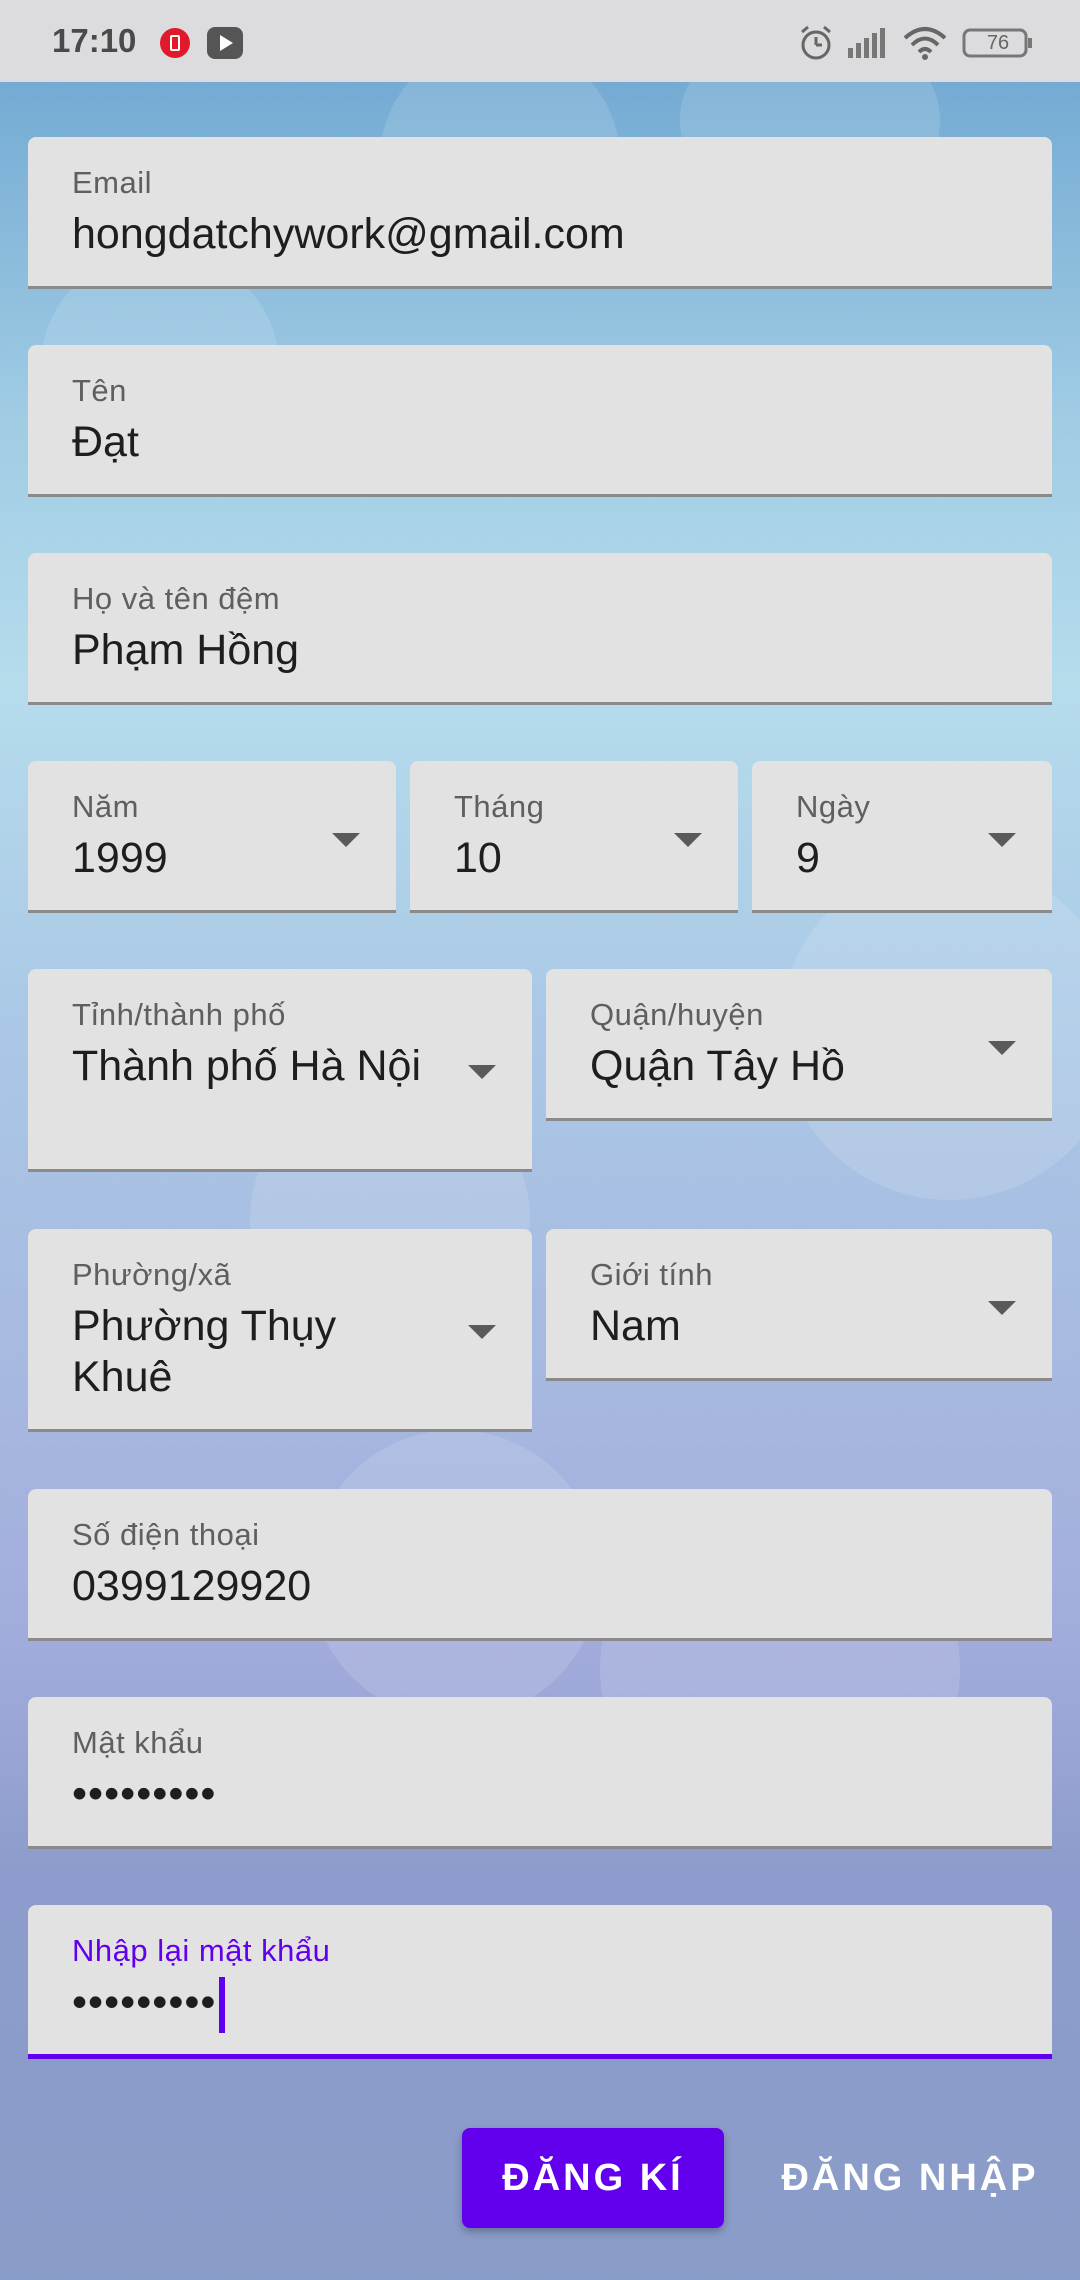 The image size is (1080, 2280). I want to click on confirm-password-input: •••••••••, so click(148, 2005).